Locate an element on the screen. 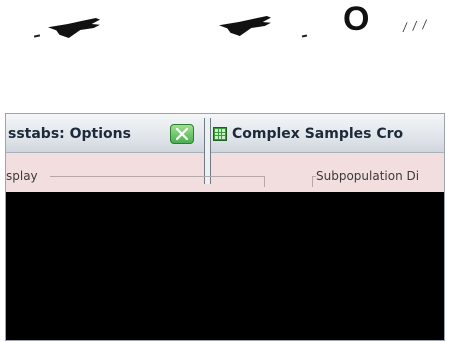  dots-glyph: ⁄ ⁄ ⁄ is located at coordinates (416, 26).